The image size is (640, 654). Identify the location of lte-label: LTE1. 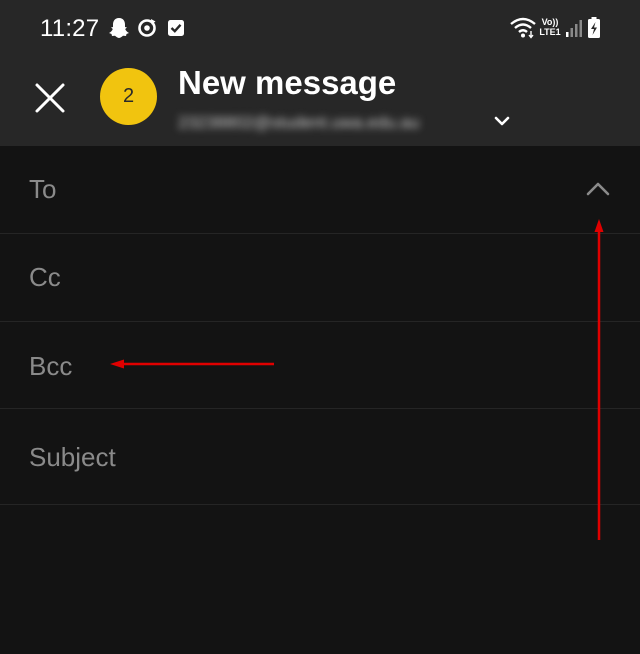
(550, 32).